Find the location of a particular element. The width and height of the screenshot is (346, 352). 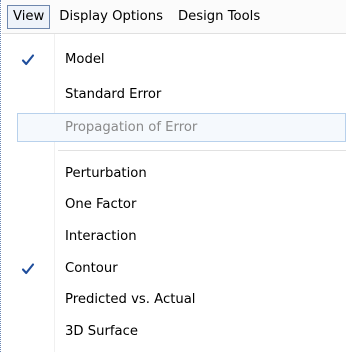

menu-item-perturbation: Perturbation is located at coordinates (174, 173).